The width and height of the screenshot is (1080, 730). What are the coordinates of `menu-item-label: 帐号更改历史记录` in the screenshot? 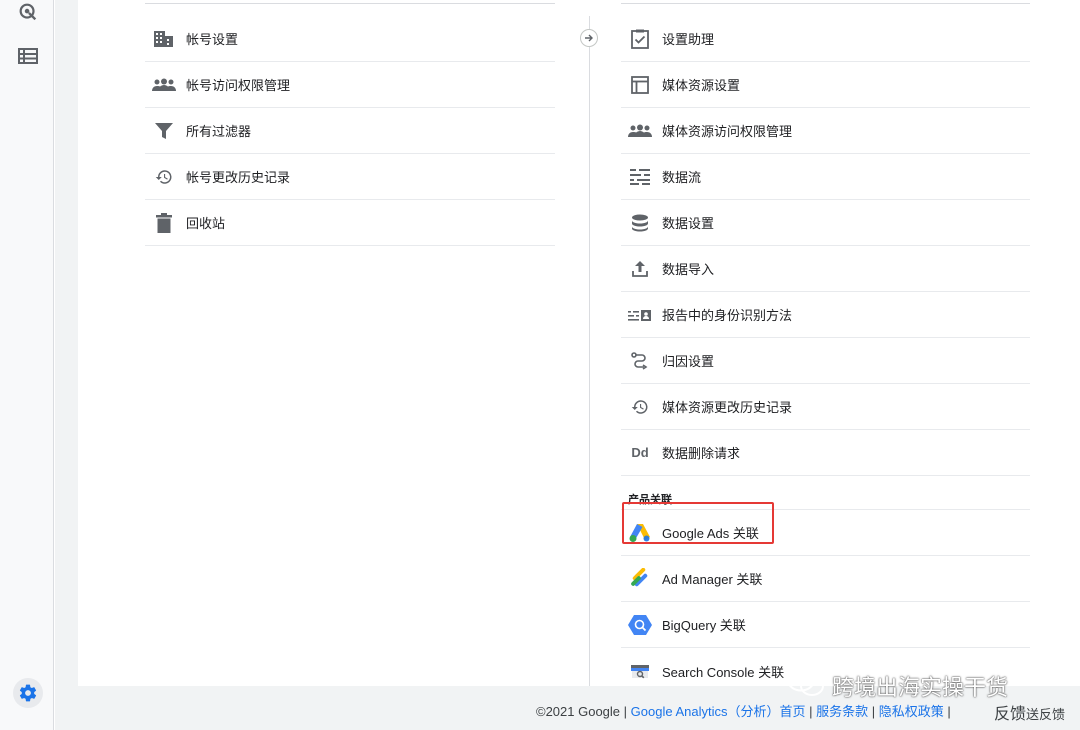 It's located at (238, 177).